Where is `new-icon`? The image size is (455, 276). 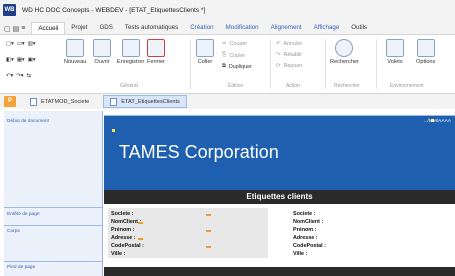
new-icon is located at coordinates (75, 48).